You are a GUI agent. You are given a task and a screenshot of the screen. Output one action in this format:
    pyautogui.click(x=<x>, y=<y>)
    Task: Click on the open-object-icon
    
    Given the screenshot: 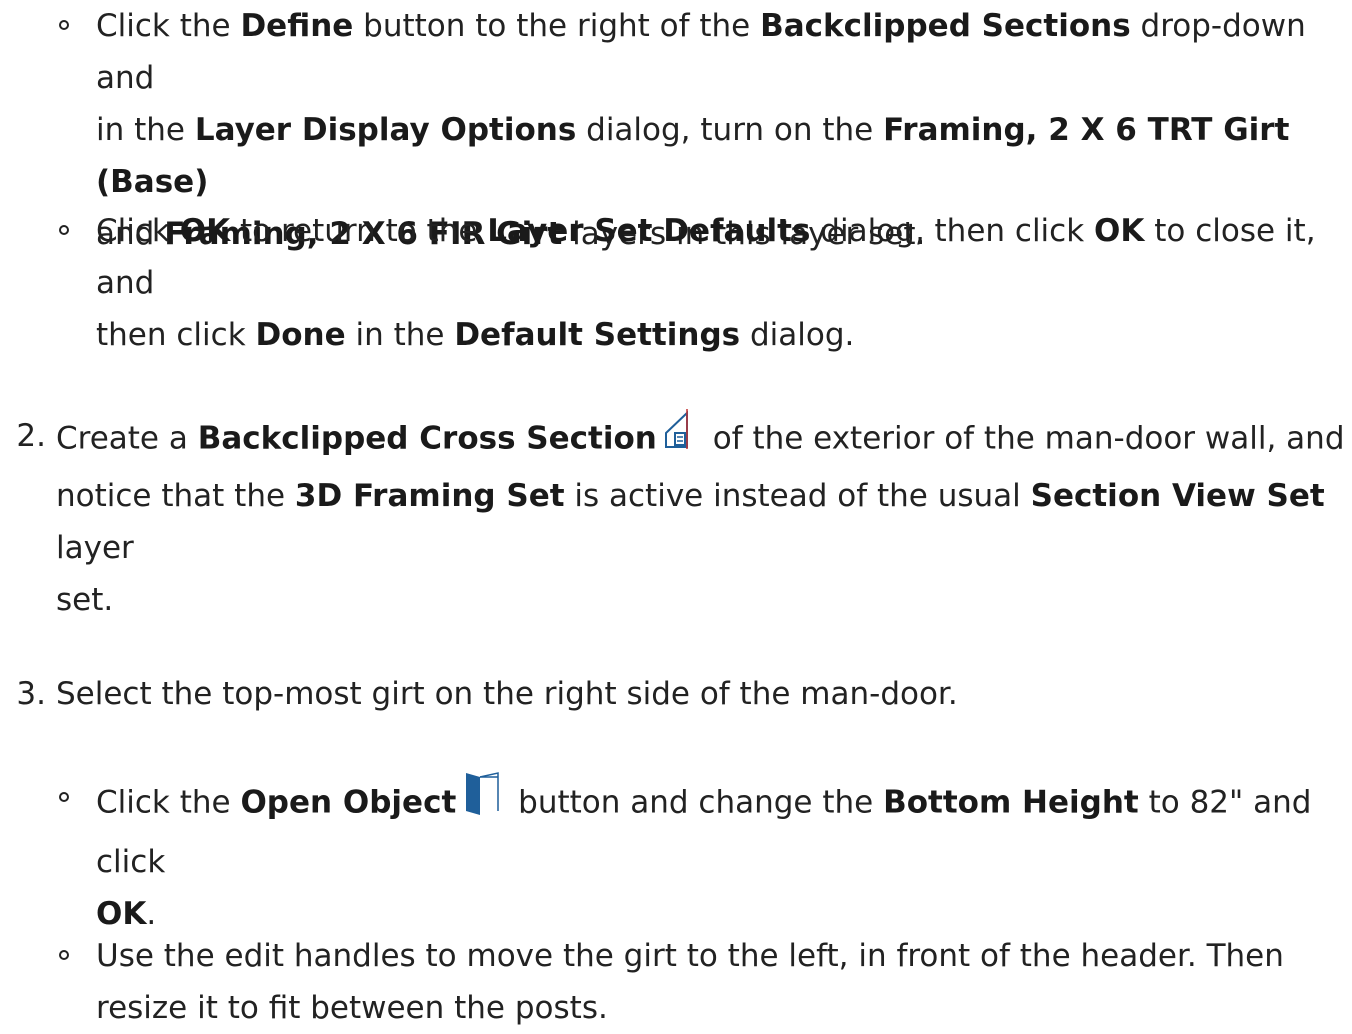 What is the action you would take?
    pyautogui.click(x=482, y=801)
    